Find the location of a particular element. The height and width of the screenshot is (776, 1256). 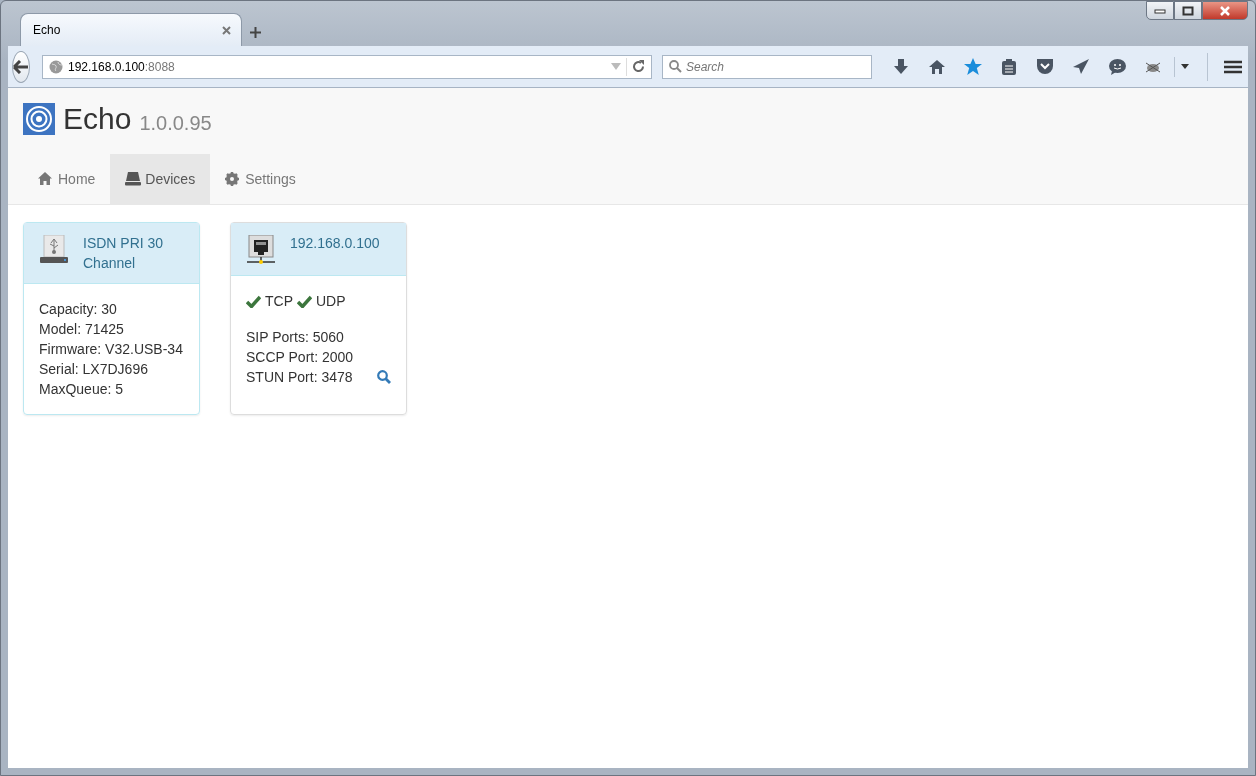

dropdown-caret-icon is located at coordinates (1185, 66).